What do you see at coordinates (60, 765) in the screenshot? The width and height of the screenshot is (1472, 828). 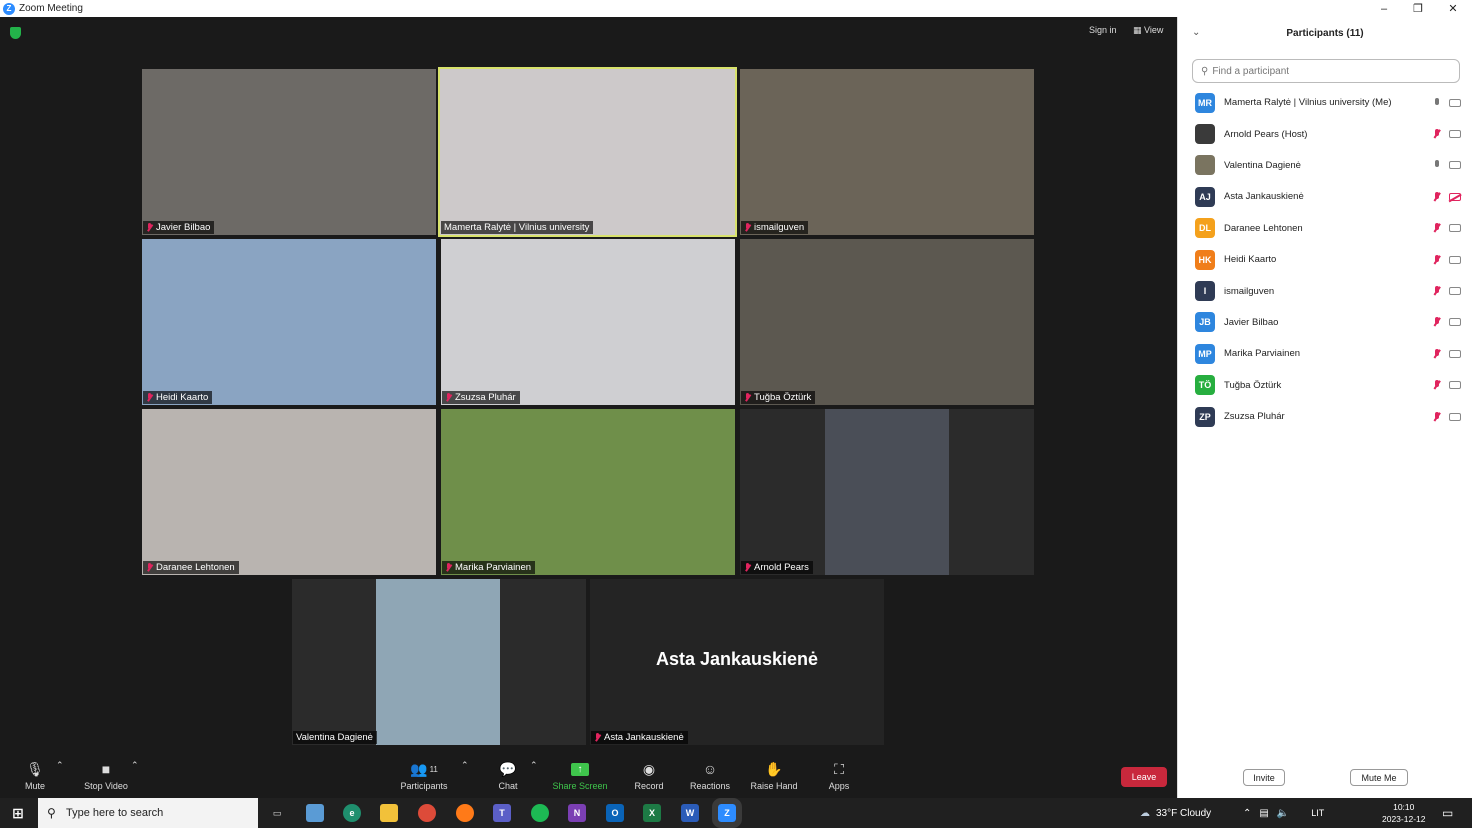 I see `audio-options-caret: ⌃` at bounding box center [60, 765].